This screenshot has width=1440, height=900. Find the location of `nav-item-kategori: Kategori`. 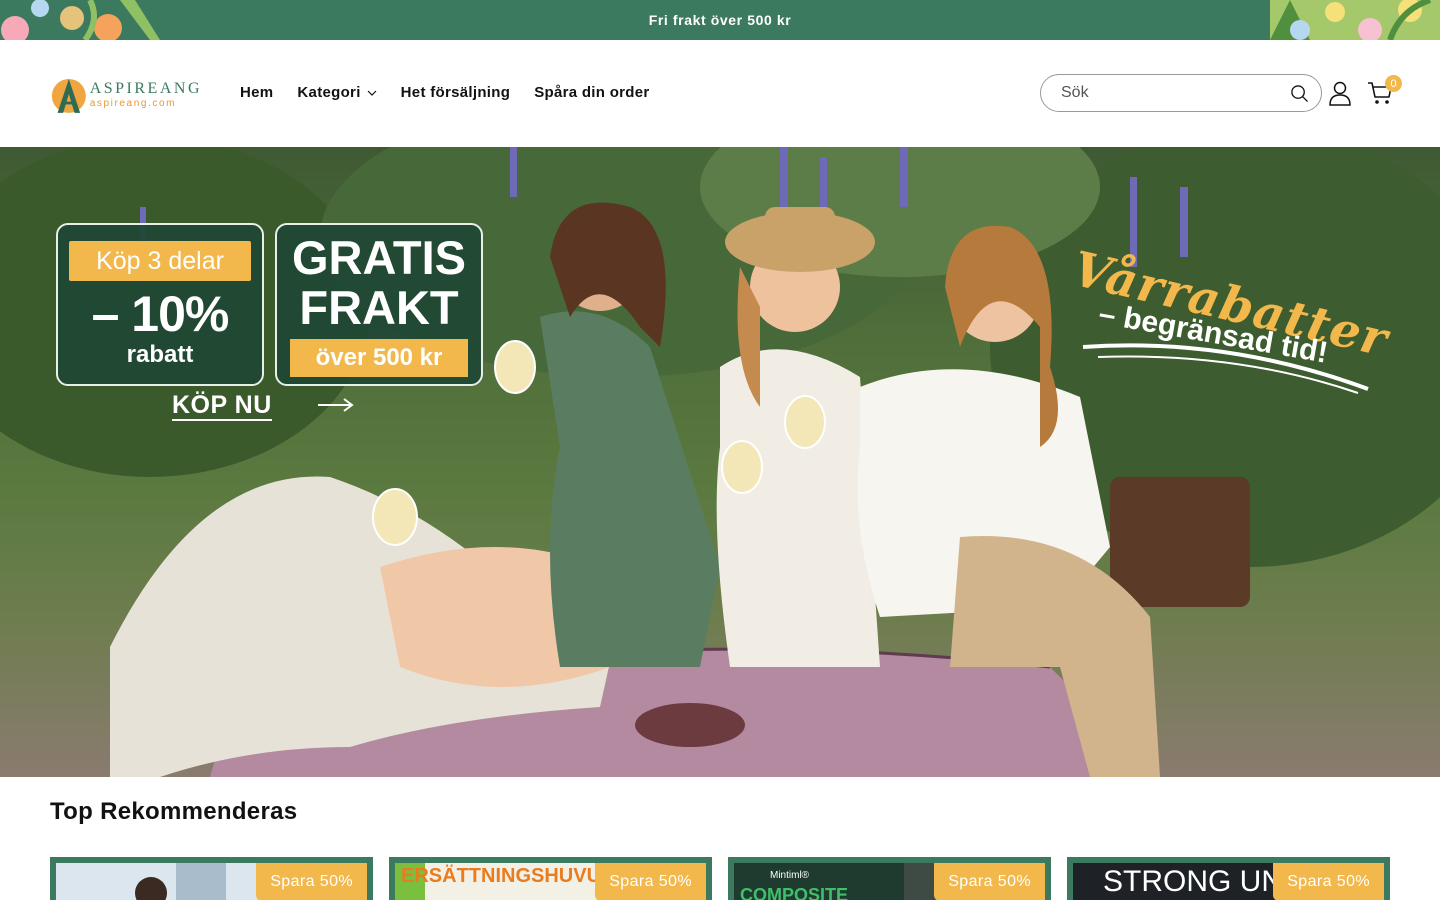

nav-item-kategori: Kategori is located at coordinates (337, 92).